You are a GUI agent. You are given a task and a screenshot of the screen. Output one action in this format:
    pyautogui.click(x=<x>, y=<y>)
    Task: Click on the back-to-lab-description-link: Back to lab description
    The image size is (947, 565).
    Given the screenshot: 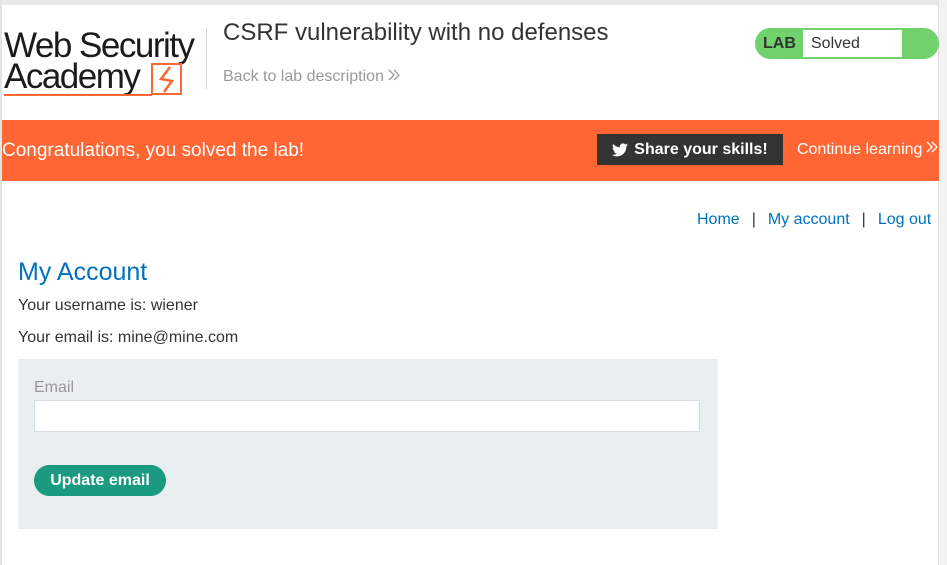 What is the action you would take?
    pyautogui.click(x=311, y=77)
    